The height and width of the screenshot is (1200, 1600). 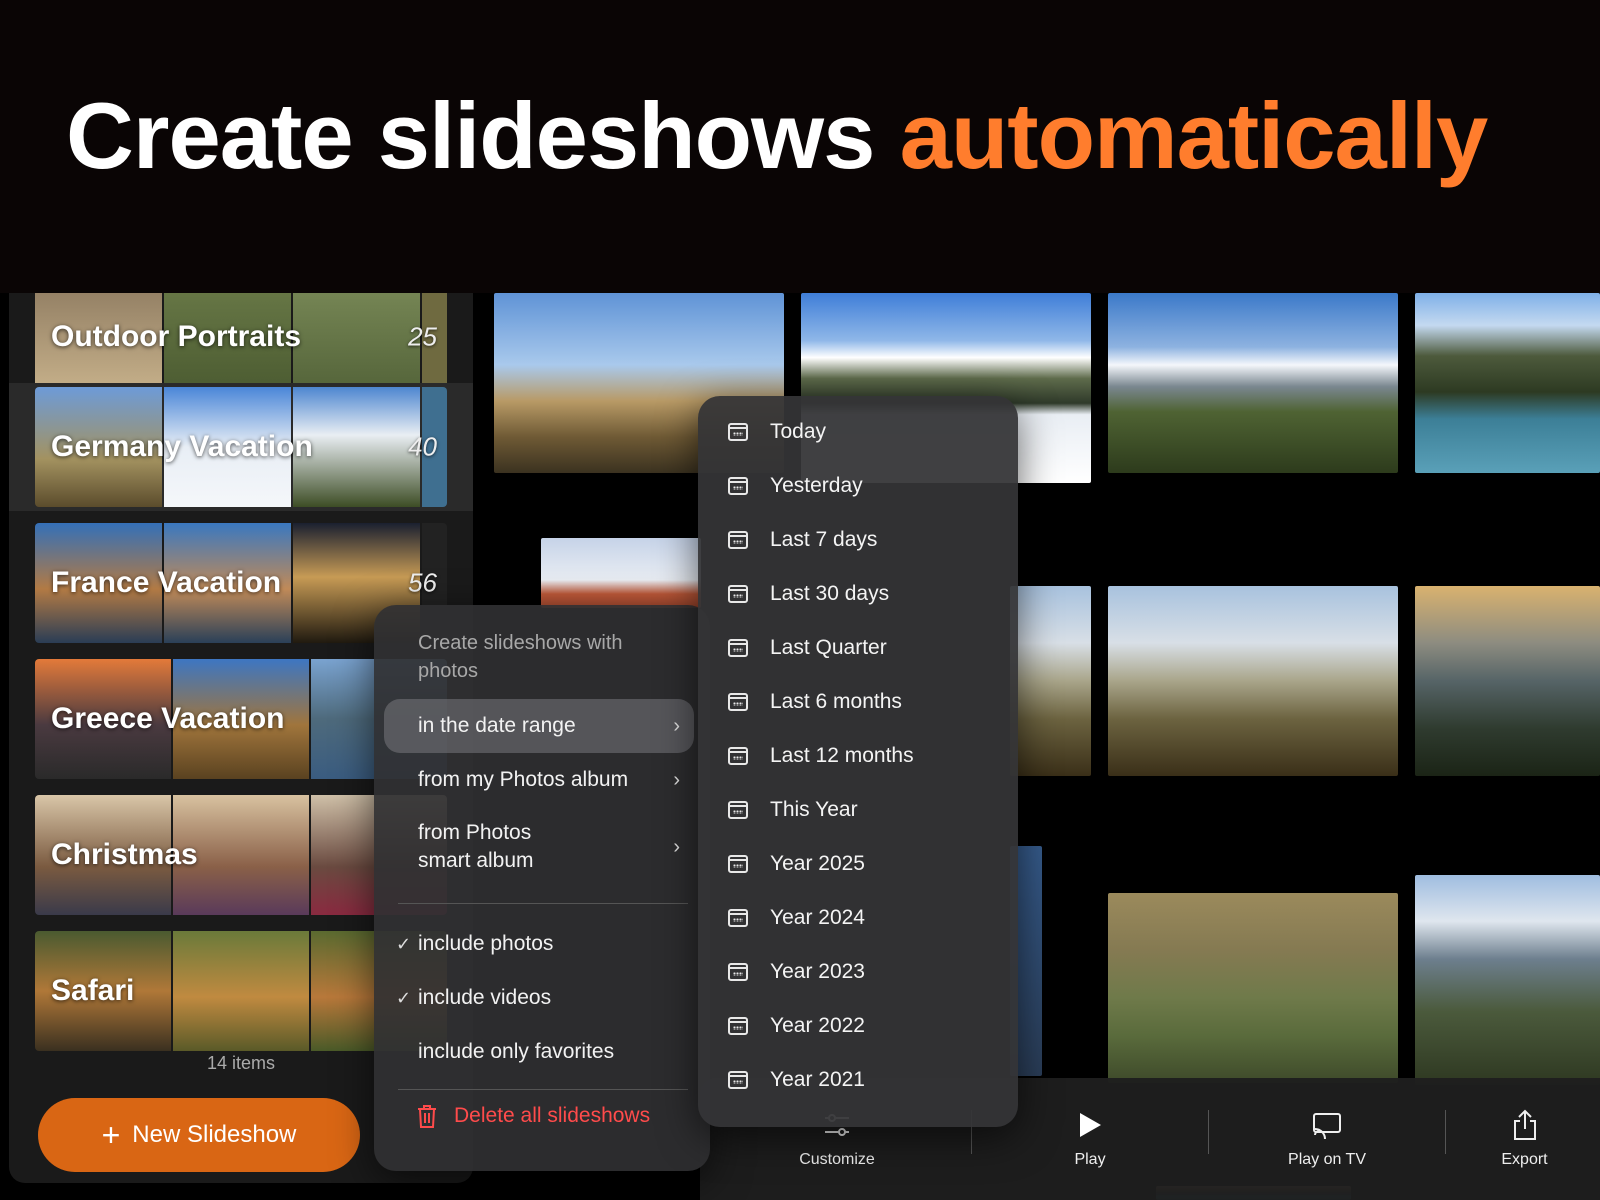 I want to click on delete-all-slideshows-button: Delete all slideshows, so click(x=533, y=1116).